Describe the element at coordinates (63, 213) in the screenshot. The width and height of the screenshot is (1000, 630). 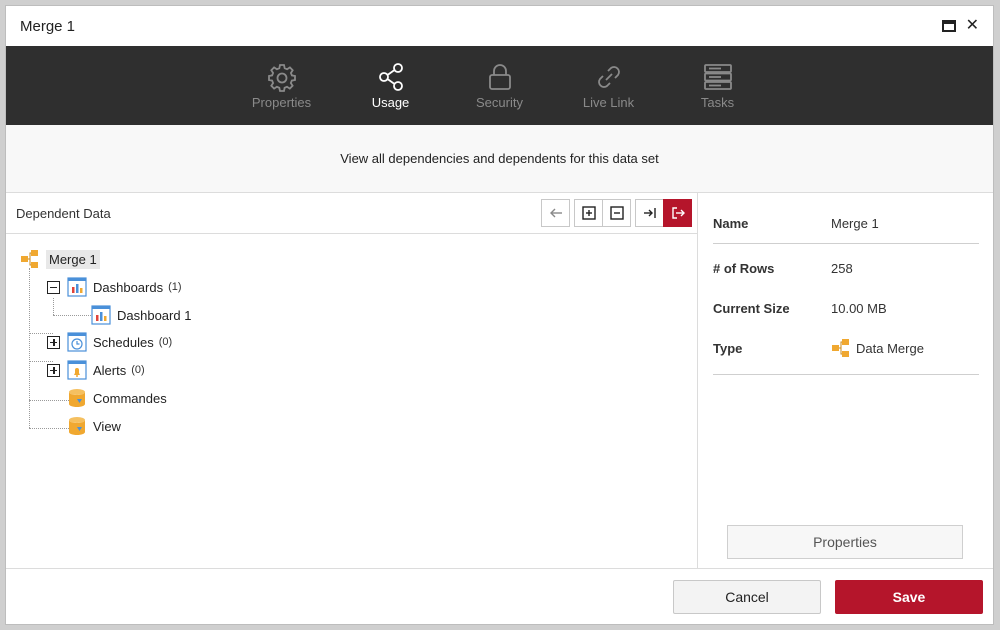
I see `pane-title: Dependent Data` at that location.